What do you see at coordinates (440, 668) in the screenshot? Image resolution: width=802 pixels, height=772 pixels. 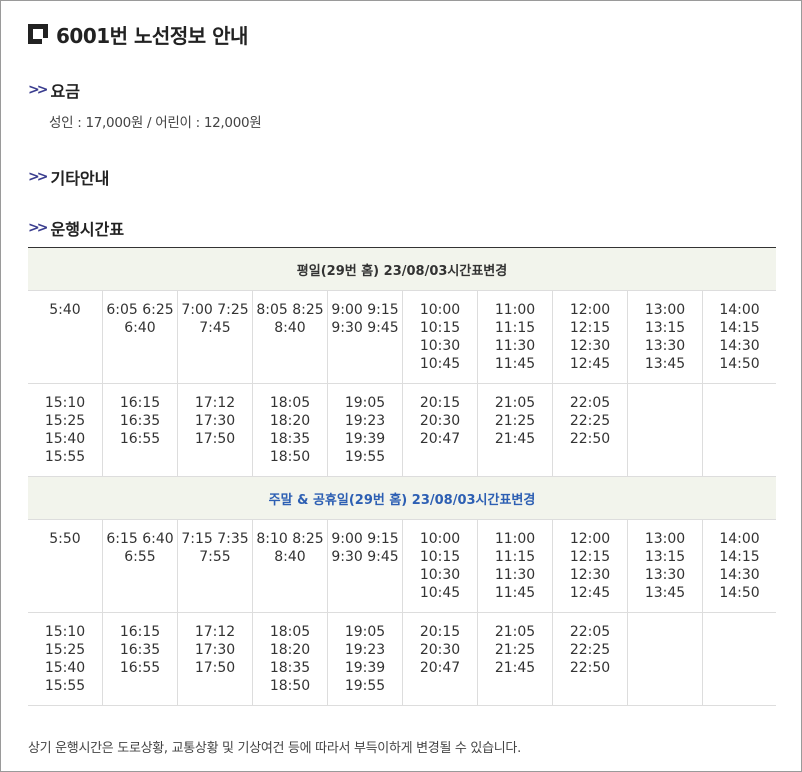 I see `departure-time: 20:47` at bounding box center [440, 668].